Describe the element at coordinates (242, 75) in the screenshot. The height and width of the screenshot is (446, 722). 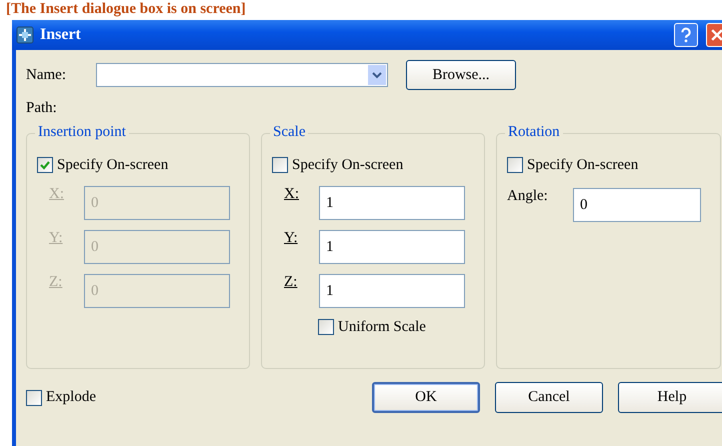
I see `name-dropdown` at that location.